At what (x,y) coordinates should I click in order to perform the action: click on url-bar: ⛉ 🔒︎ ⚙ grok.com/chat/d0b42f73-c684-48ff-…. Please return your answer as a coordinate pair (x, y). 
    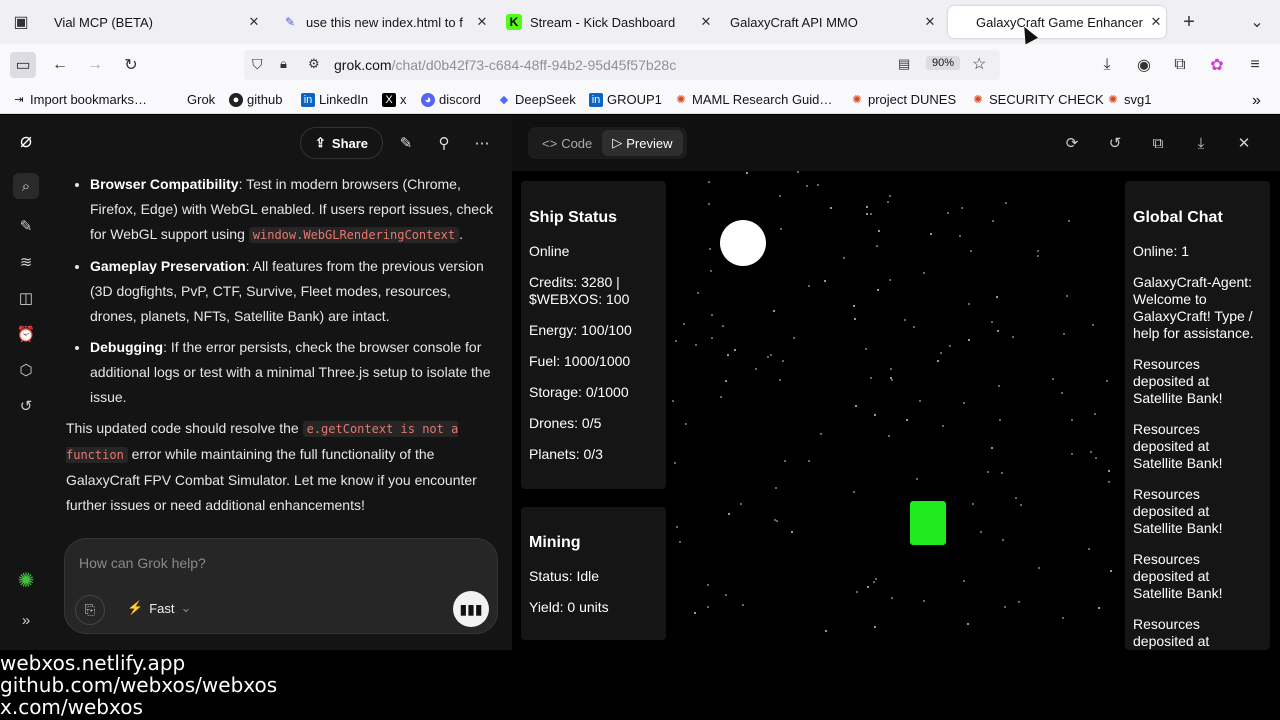
    Looking at the image, I should click on (622, 65).